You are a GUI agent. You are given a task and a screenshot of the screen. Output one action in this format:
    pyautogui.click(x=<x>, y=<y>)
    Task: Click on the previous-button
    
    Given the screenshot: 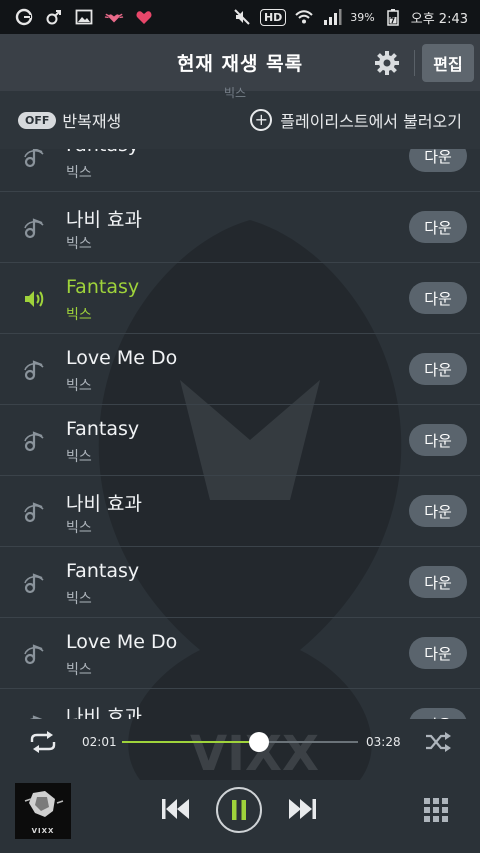 What is the action you would take?
    pyautogui.click(x=176, y=809)
    